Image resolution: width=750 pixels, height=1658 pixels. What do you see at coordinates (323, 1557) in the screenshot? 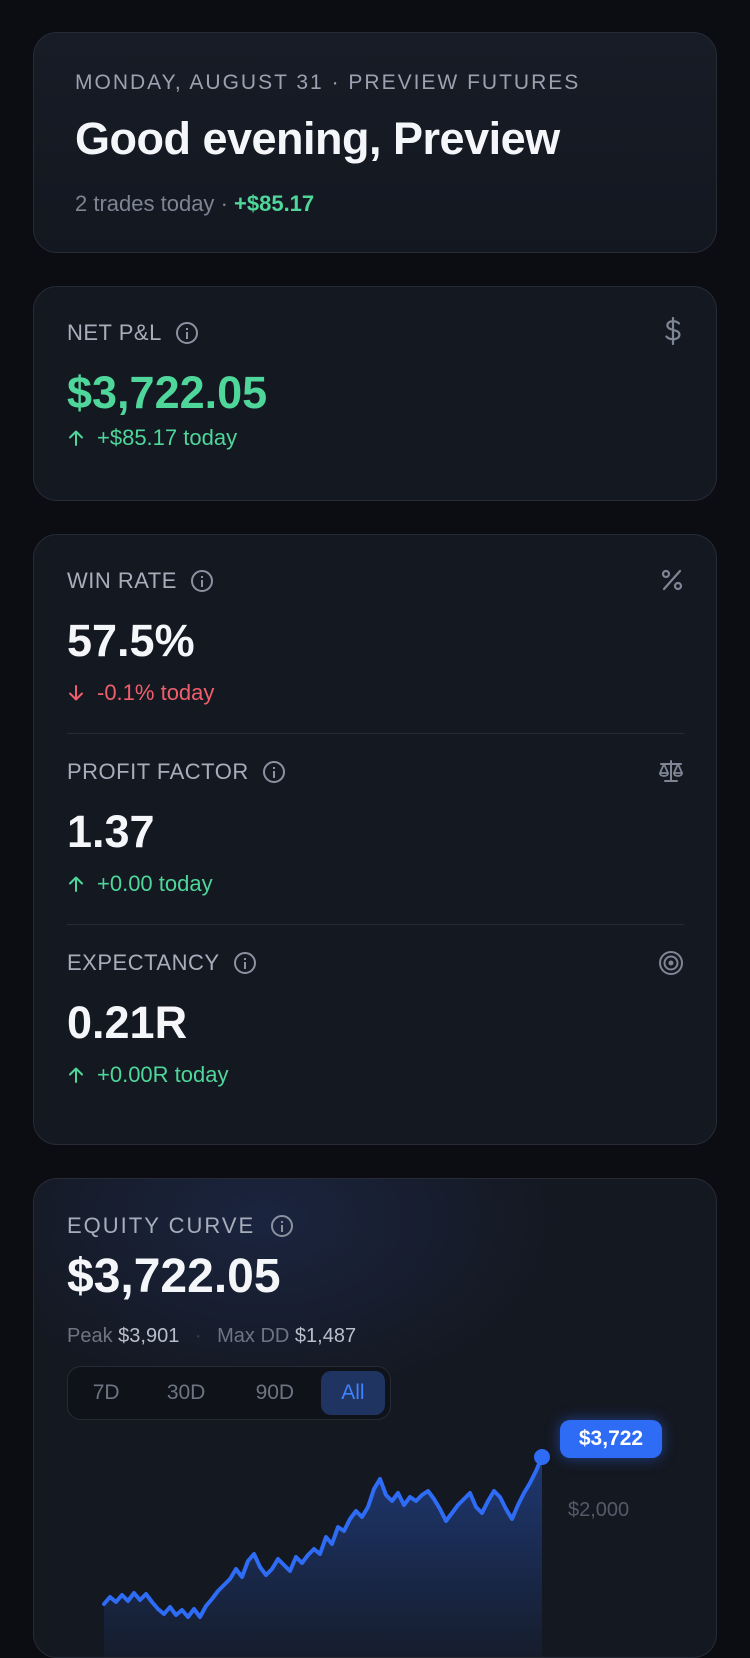
I see `equity-area` at bounding box center [323, 1557].